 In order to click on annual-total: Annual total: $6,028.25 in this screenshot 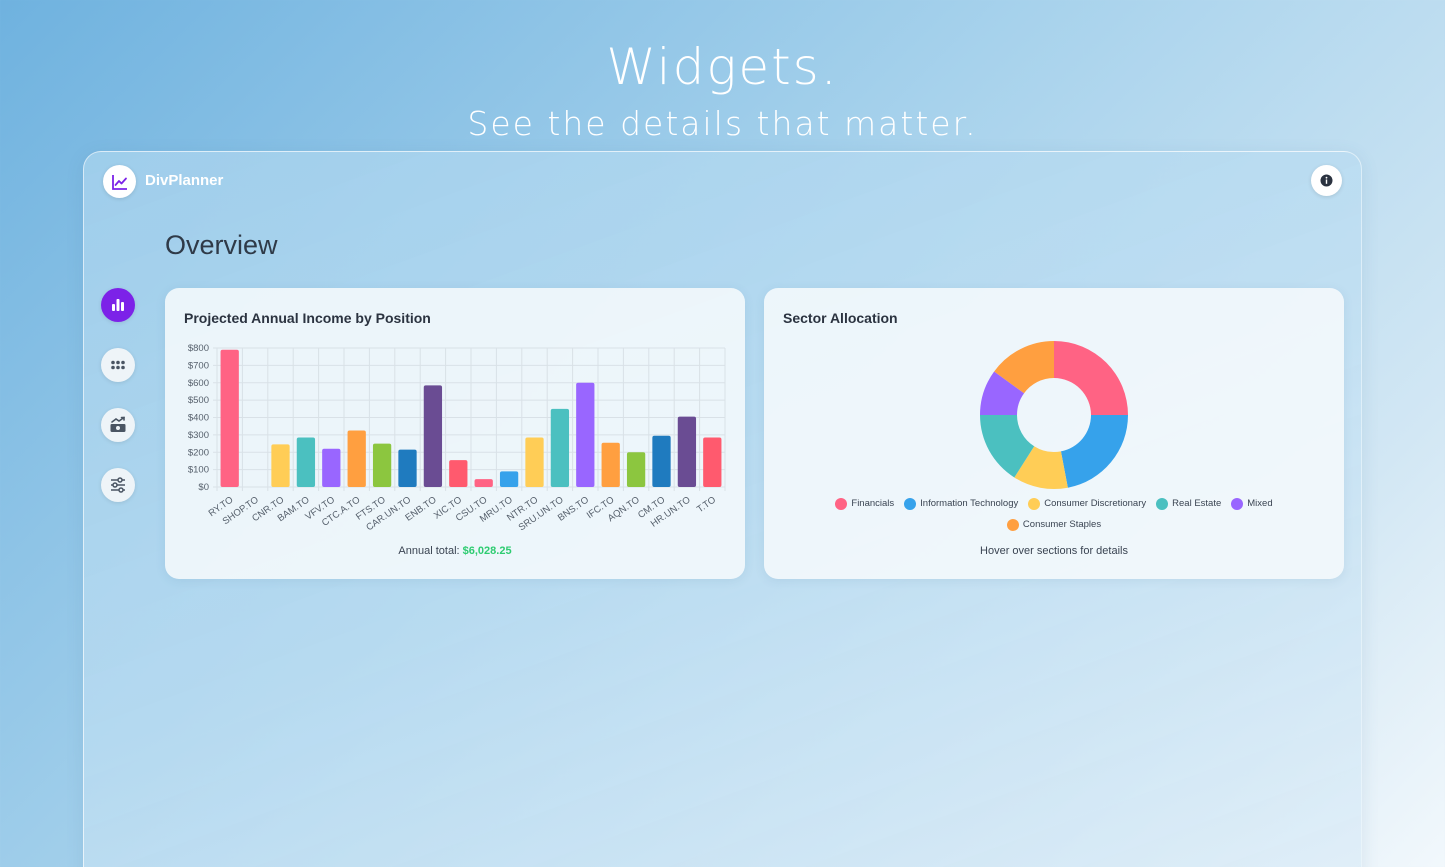, I will do `click(455, 551)`.